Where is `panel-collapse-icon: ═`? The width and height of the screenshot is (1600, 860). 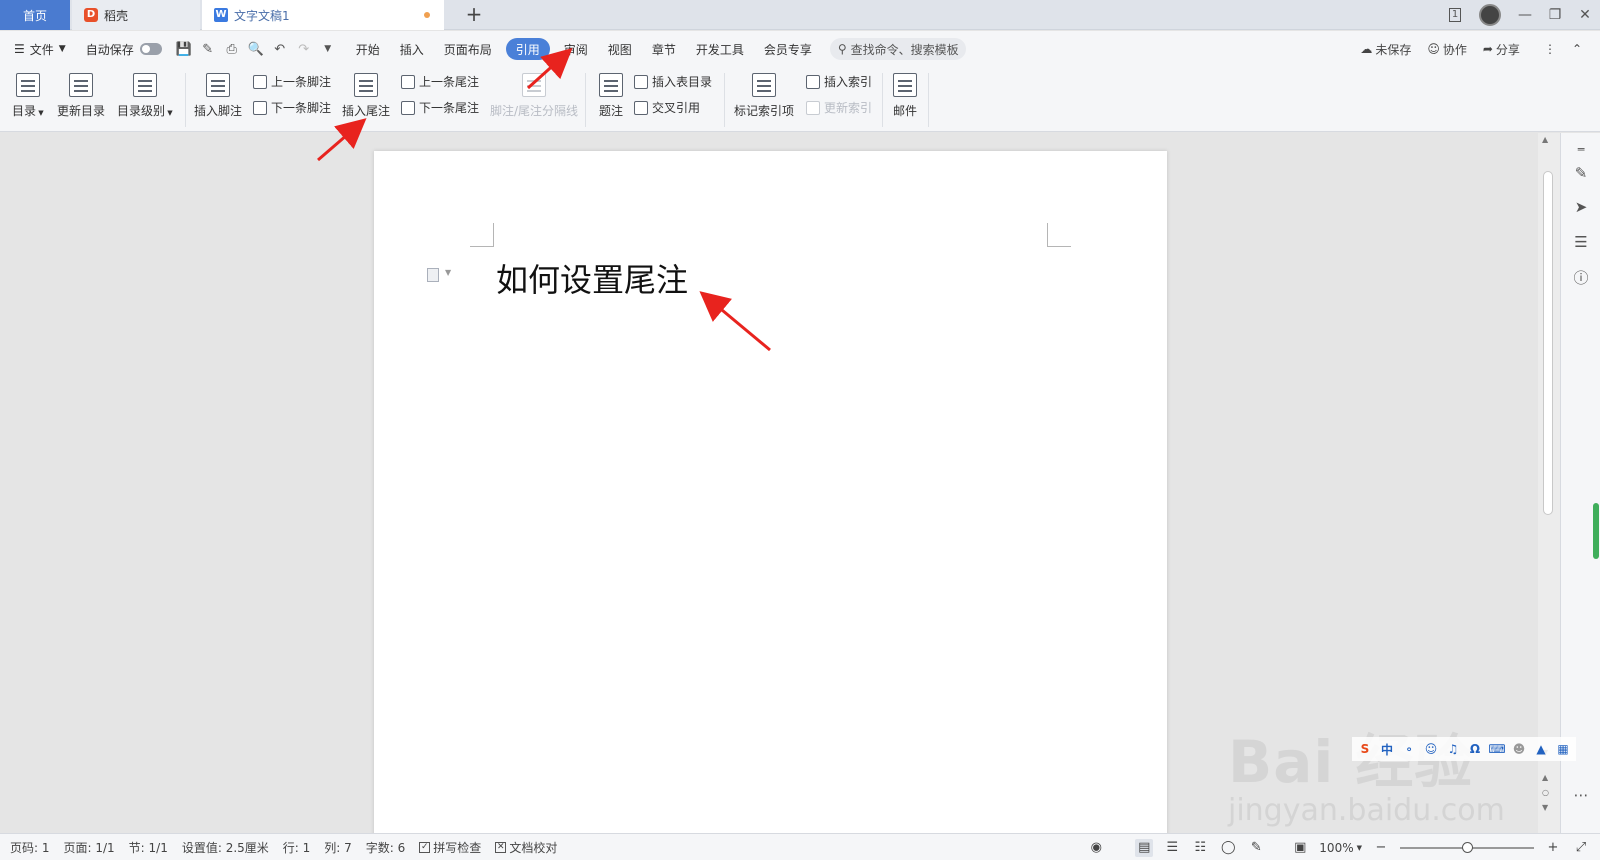
panel-collapse-icon: ═ is located at coordinates (1581, 149).